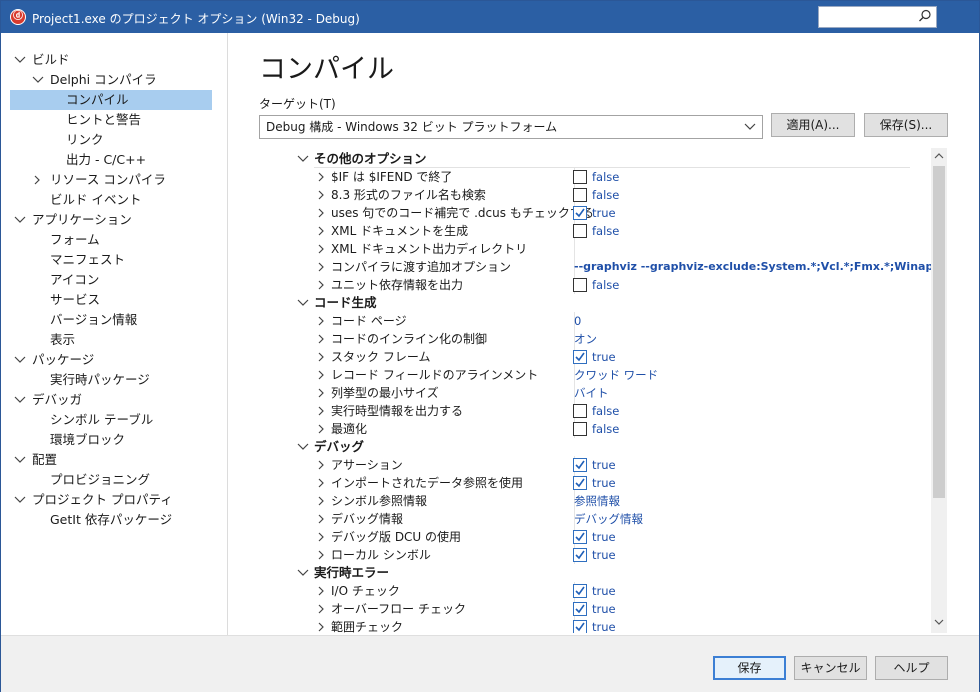  I want to click on sidebar-item: バージョン情報, so click(115, 320).